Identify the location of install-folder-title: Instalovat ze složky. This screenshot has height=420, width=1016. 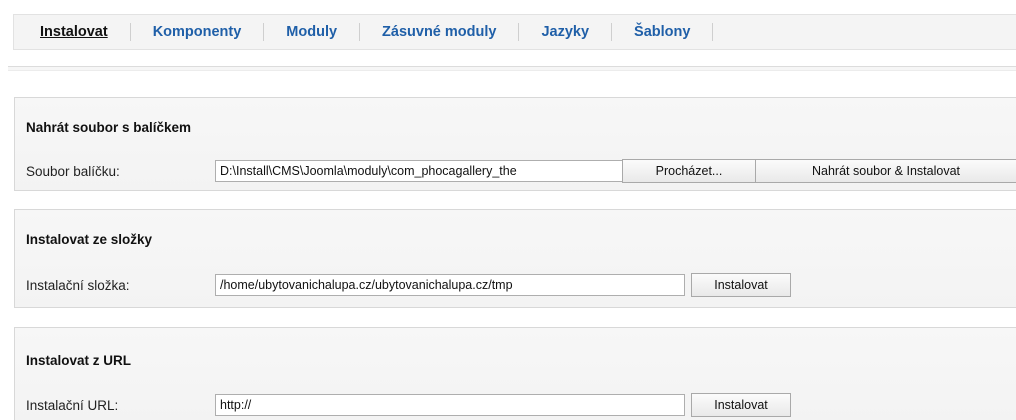
(89, 239).